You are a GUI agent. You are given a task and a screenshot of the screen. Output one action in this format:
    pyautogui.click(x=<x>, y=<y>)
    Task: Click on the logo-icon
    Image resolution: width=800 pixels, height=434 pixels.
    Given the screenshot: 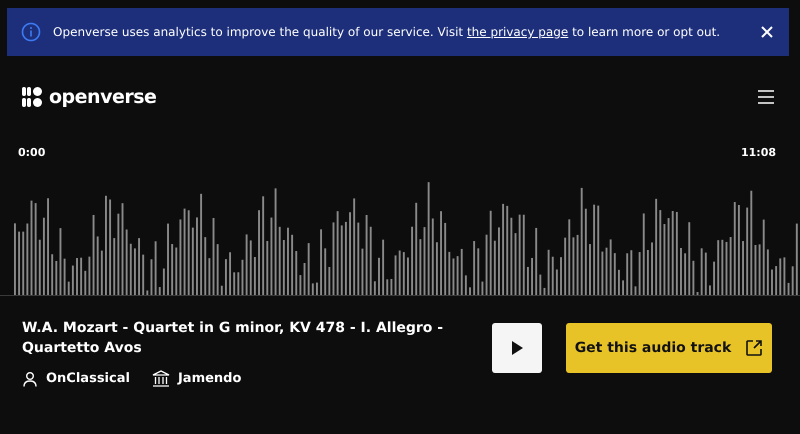 What is the action you would take?
    pyautogui.click(x=32, y=97)
    